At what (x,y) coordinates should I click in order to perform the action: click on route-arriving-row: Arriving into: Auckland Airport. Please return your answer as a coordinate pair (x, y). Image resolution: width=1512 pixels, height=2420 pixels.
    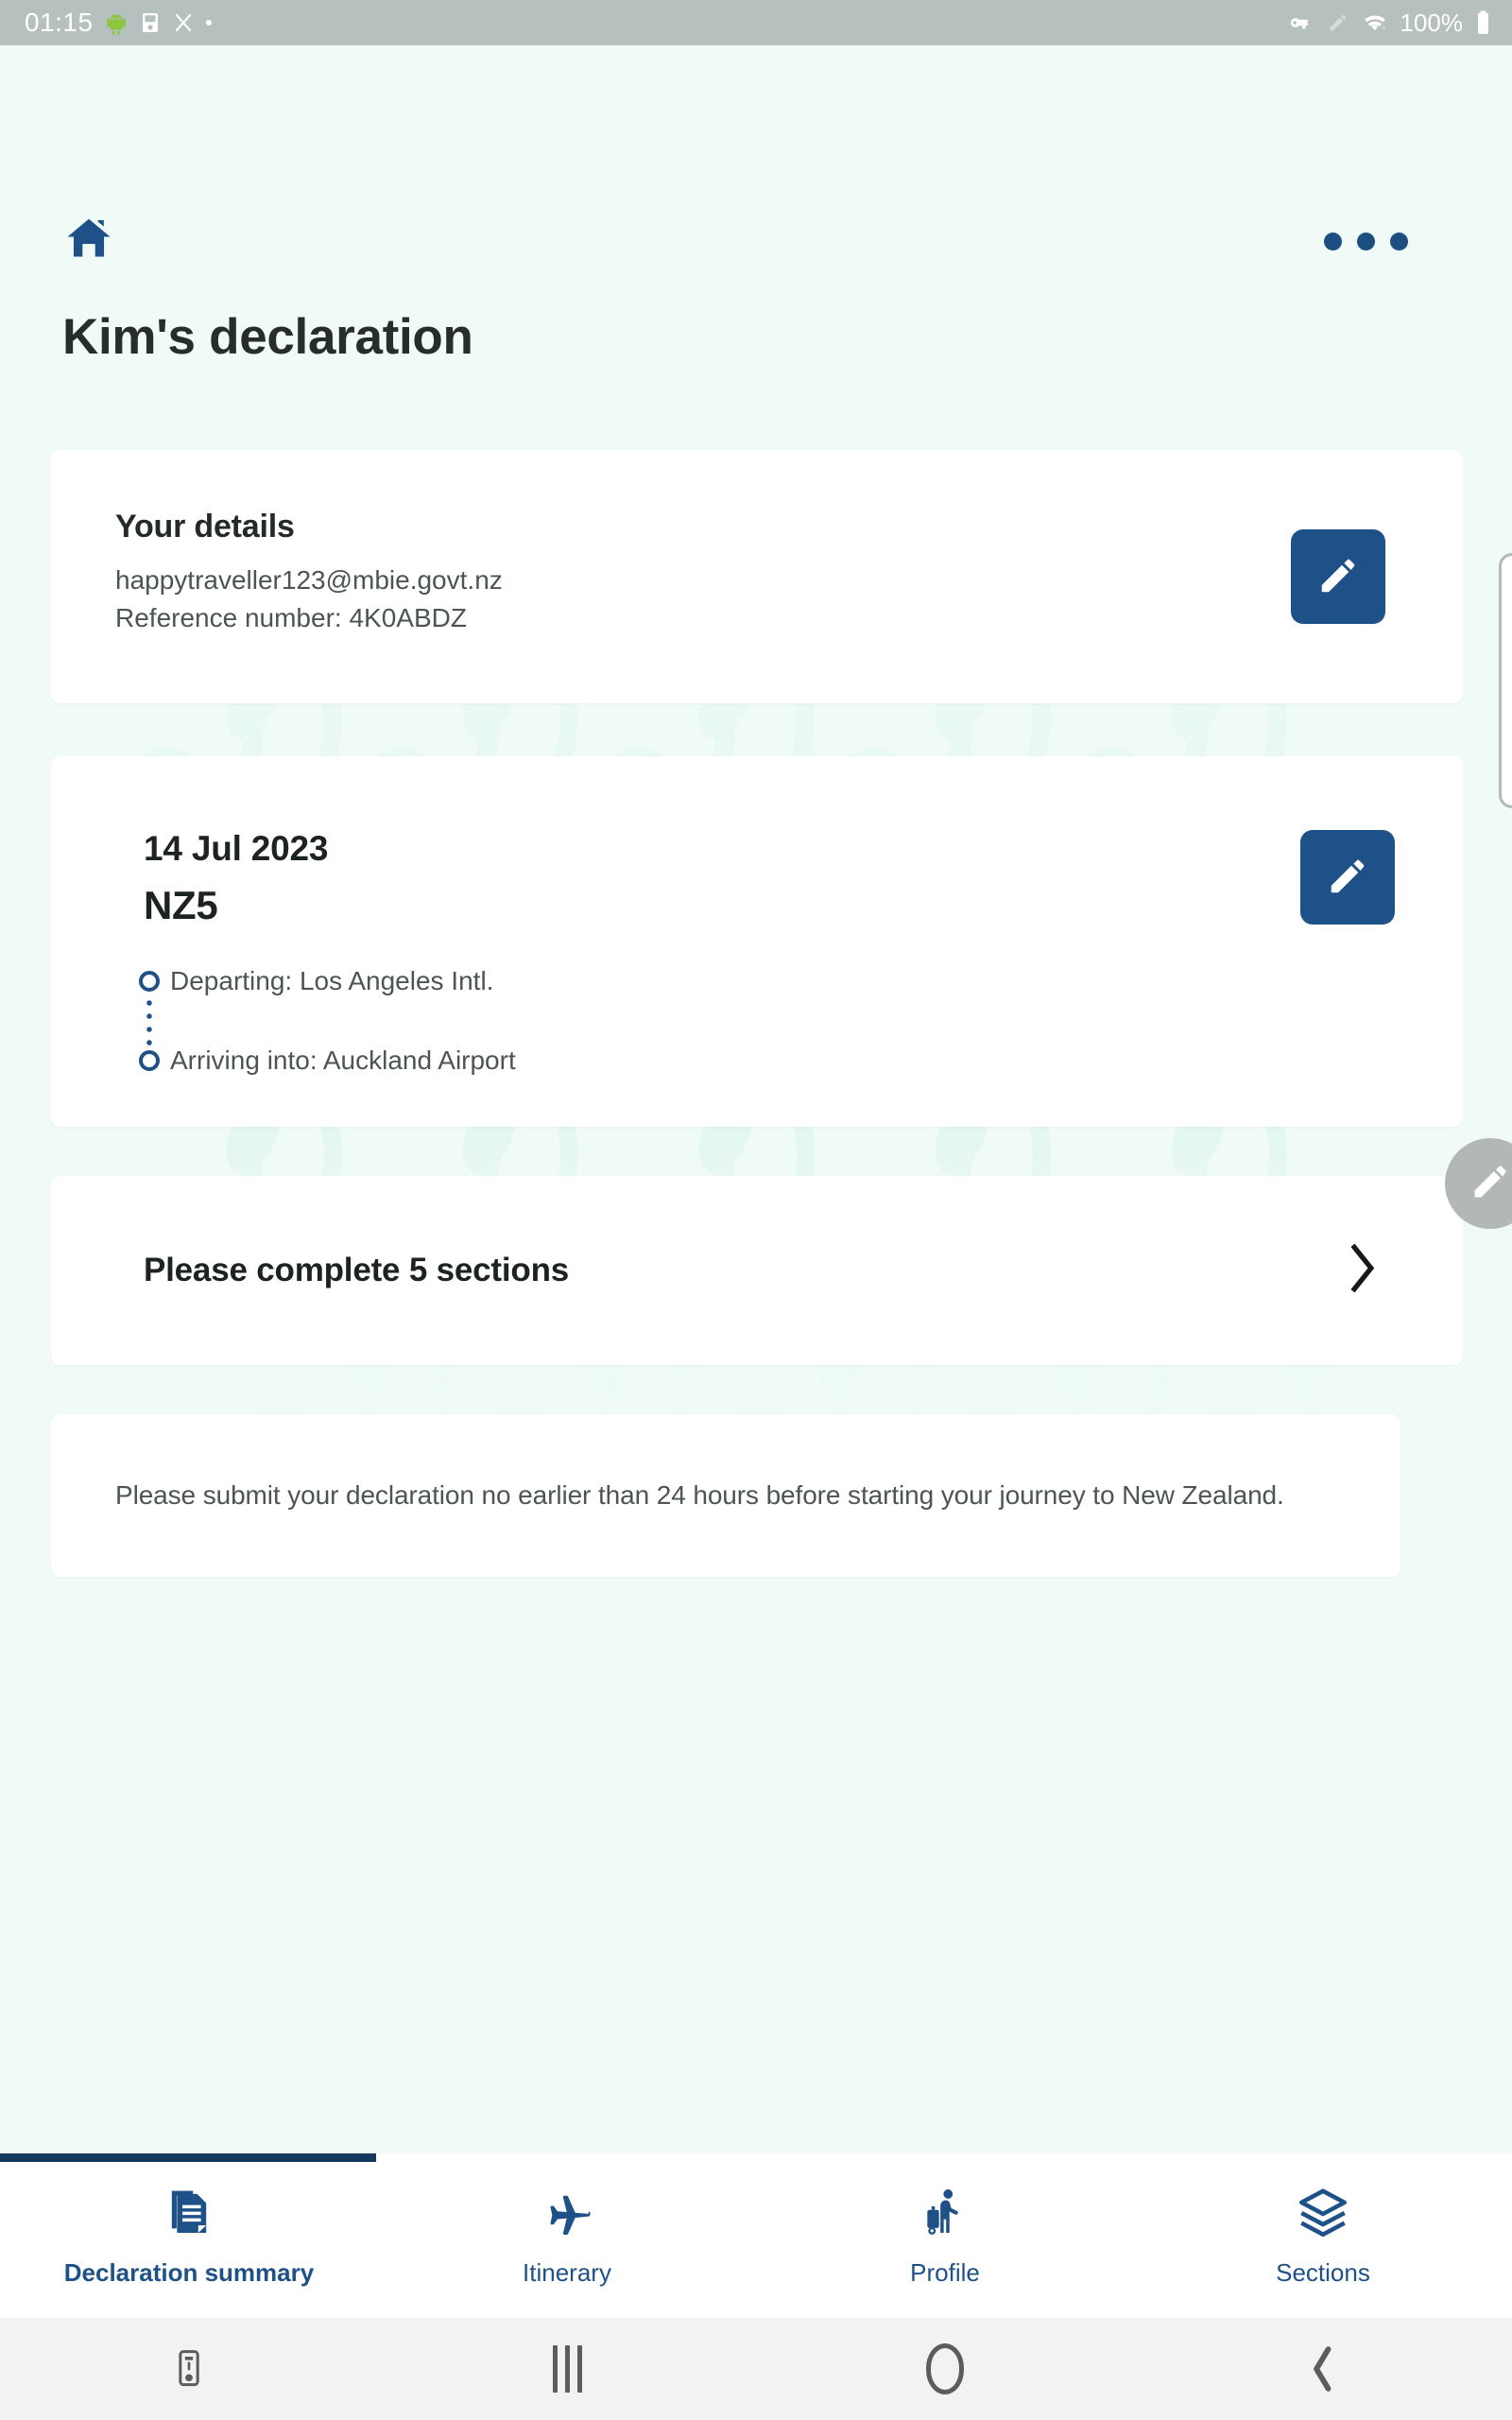
    Looking at the image, I should click on (402, 1061).